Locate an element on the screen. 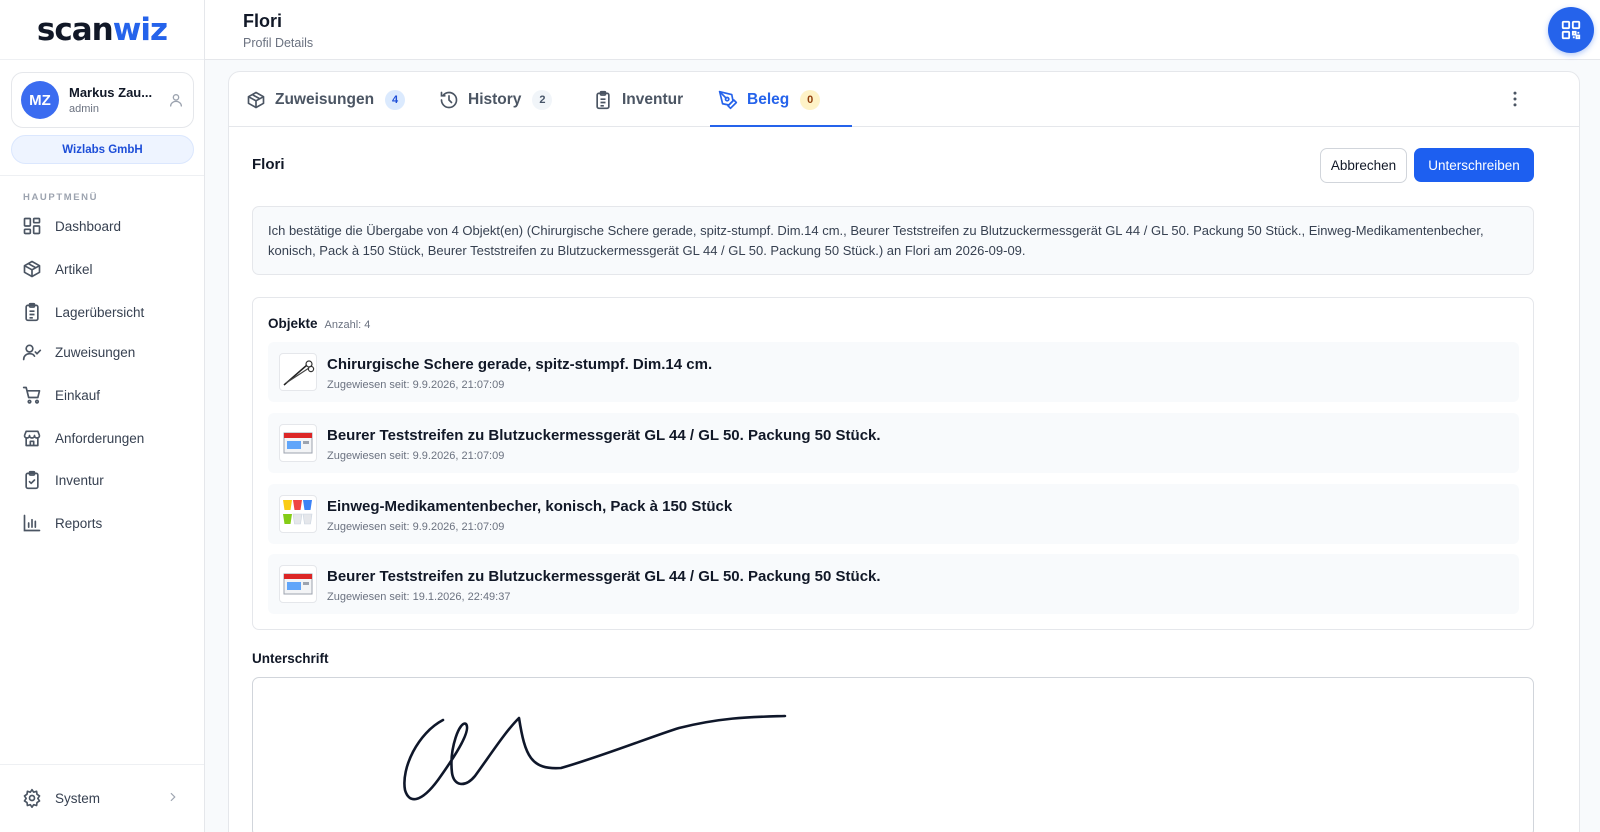 The width and height of the screenshot is (1600, 832). sidebar-item-lageruebersicht: Lagerübersicht is located at coordinates (83, 312).